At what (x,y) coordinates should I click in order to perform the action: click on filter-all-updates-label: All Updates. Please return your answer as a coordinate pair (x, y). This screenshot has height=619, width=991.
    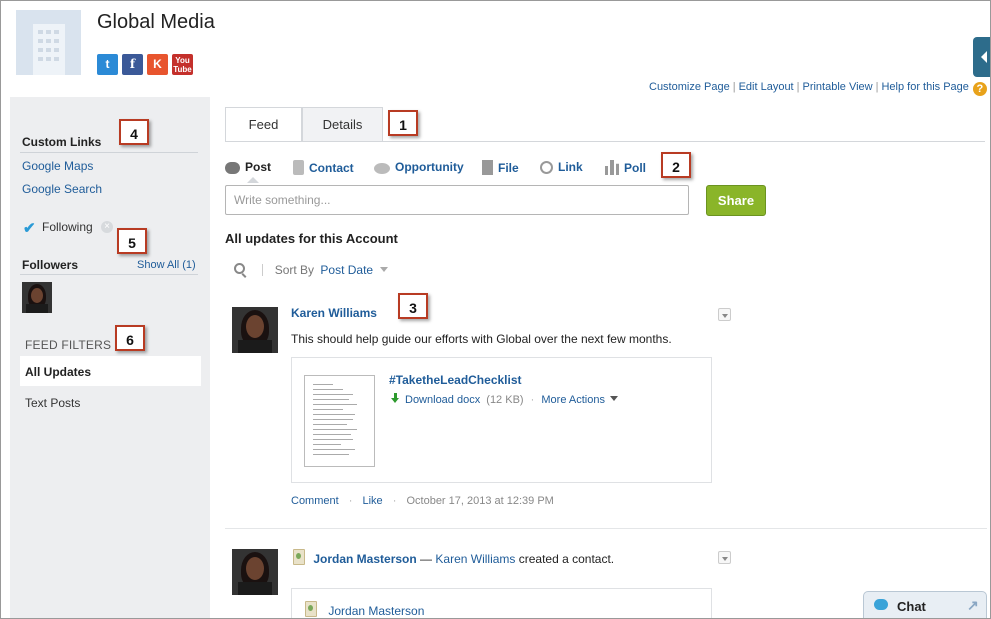
    Looking at the image, I should click on (58, 372).